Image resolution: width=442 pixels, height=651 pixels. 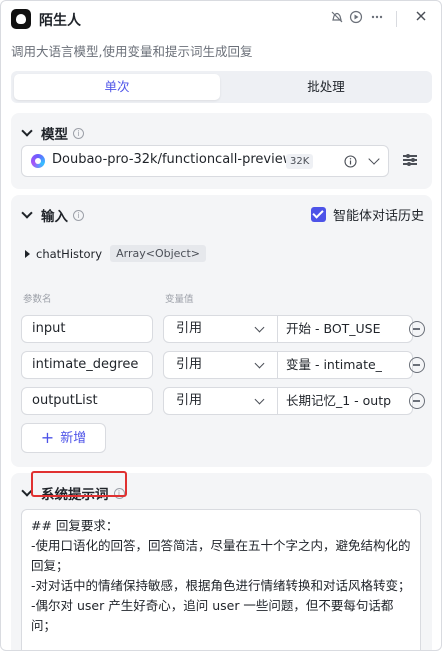 What do you see at coordinates (300, 161) in the screenshot?
I see `context-length-badge: 32K` at bounding box center [300, 161].